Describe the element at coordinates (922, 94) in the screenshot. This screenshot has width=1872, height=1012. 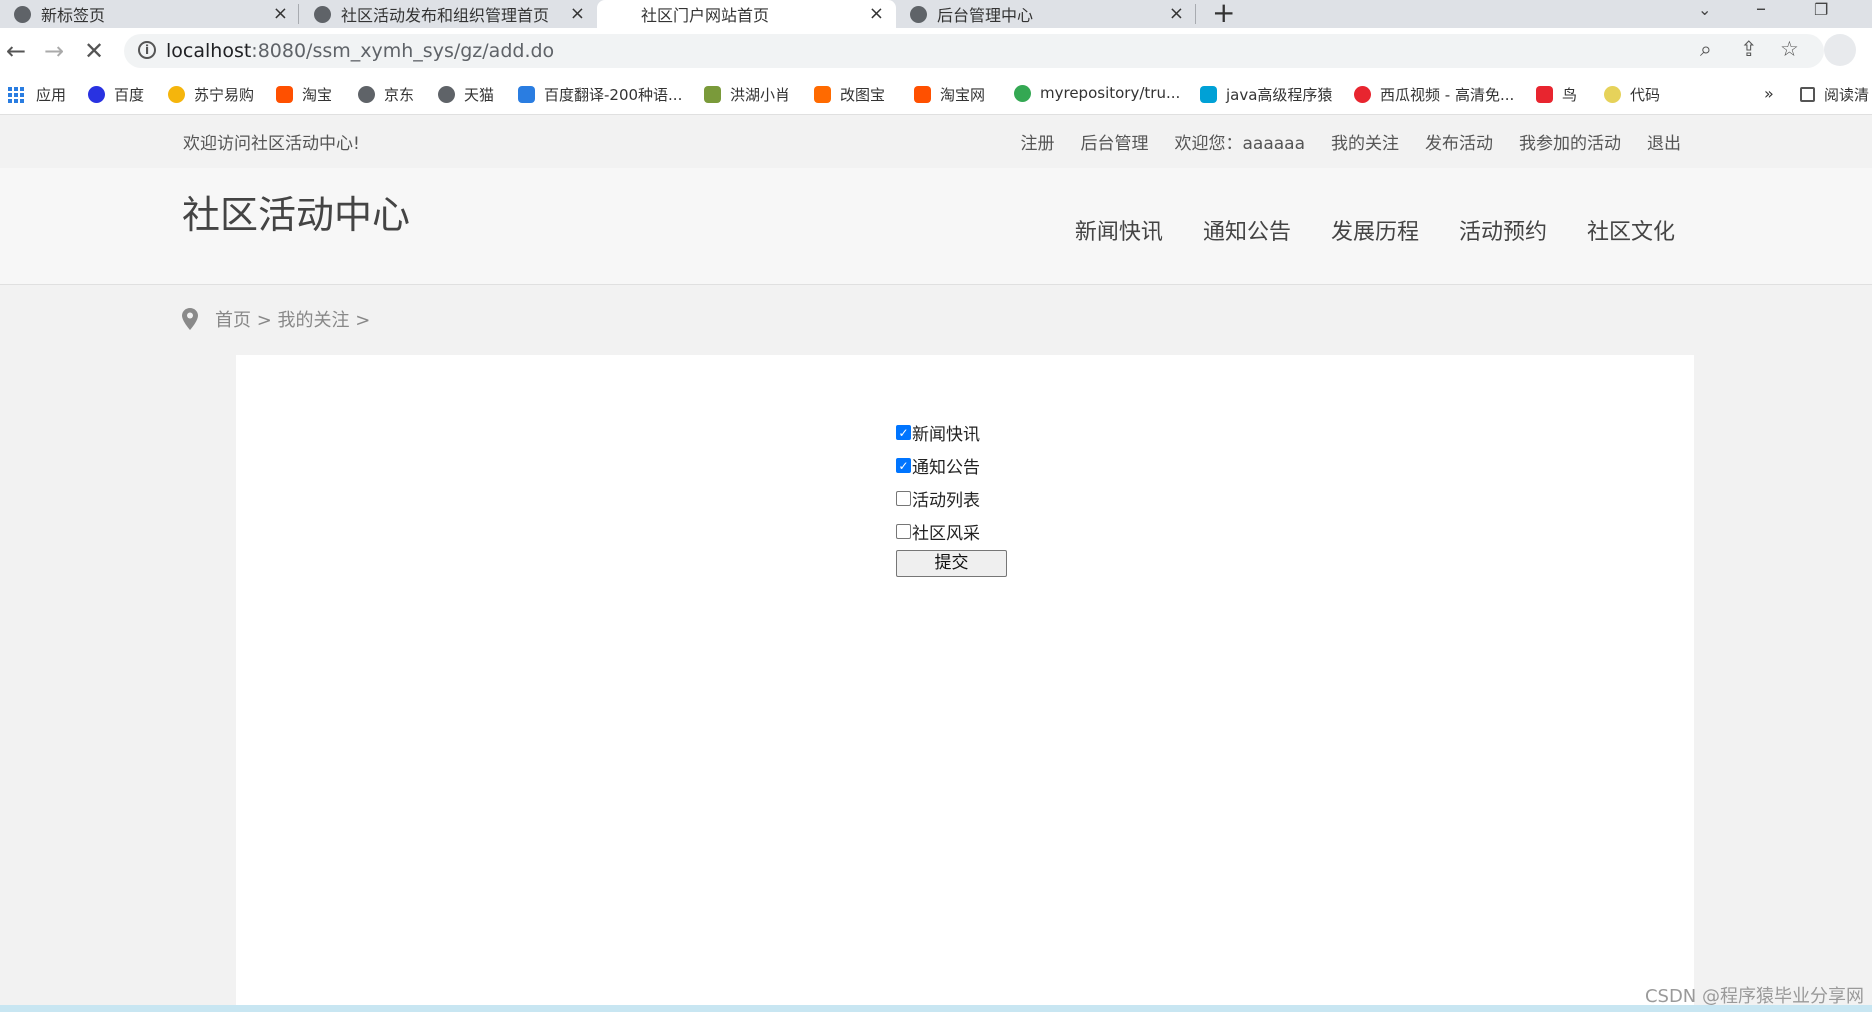
I see `taobao-icon` at that location.